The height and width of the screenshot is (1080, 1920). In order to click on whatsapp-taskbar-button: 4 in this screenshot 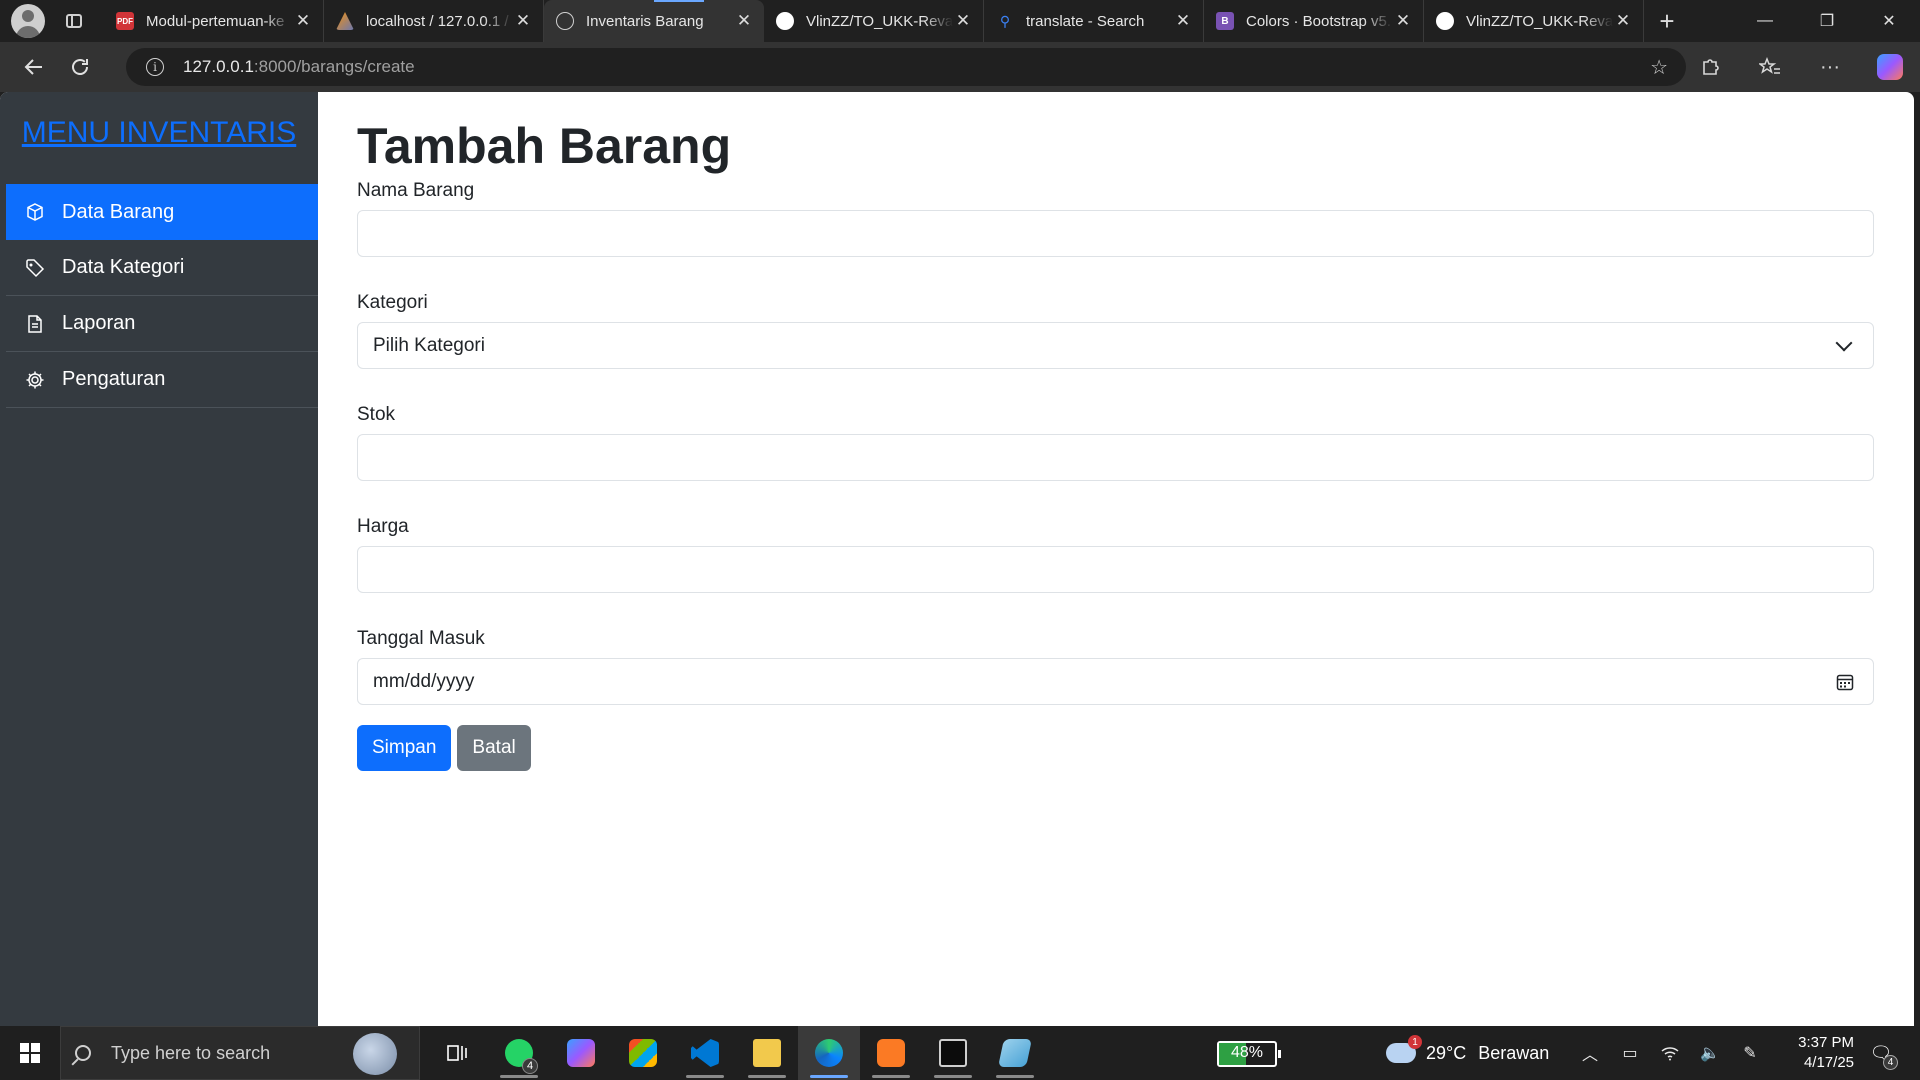, I will do `click(519, 1053)`.